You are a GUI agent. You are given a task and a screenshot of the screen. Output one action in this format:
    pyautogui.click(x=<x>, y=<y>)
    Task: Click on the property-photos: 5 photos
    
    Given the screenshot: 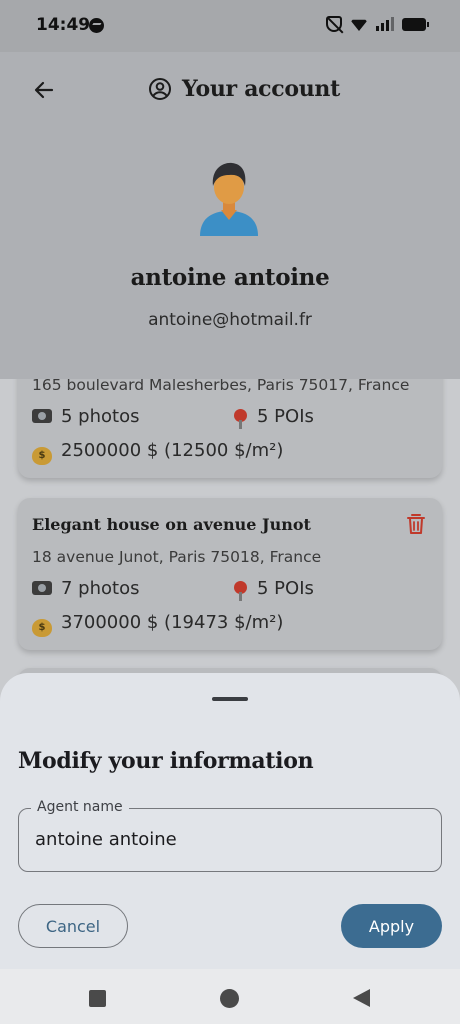 What is the action you would take?
    pyautogui.click(x=85, y=416)
    